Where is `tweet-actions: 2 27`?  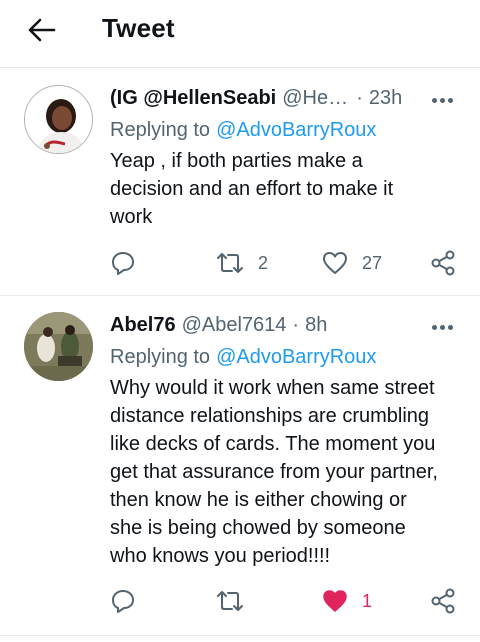 tweet-actions: 2 27 is located at coordinates (285, 263).